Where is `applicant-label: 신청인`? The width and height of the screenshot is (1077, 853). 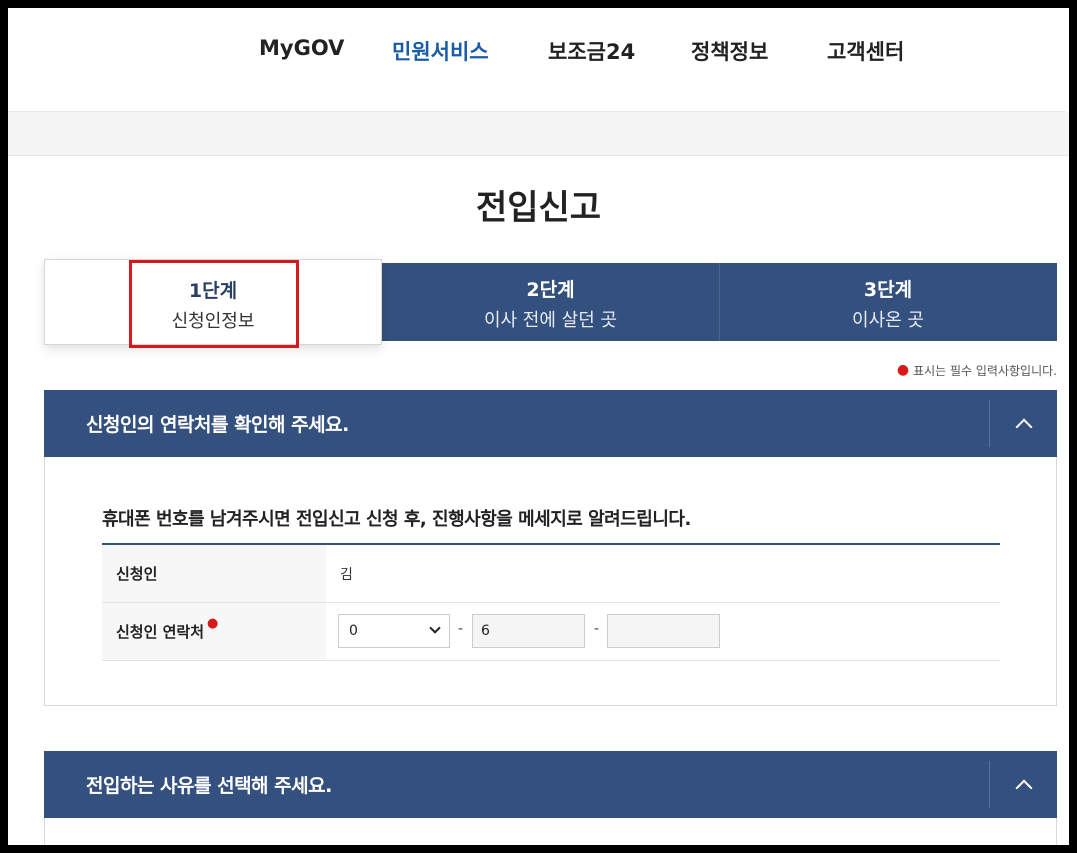
applicant-label: 신청인 is located at coordinates (214, 573).